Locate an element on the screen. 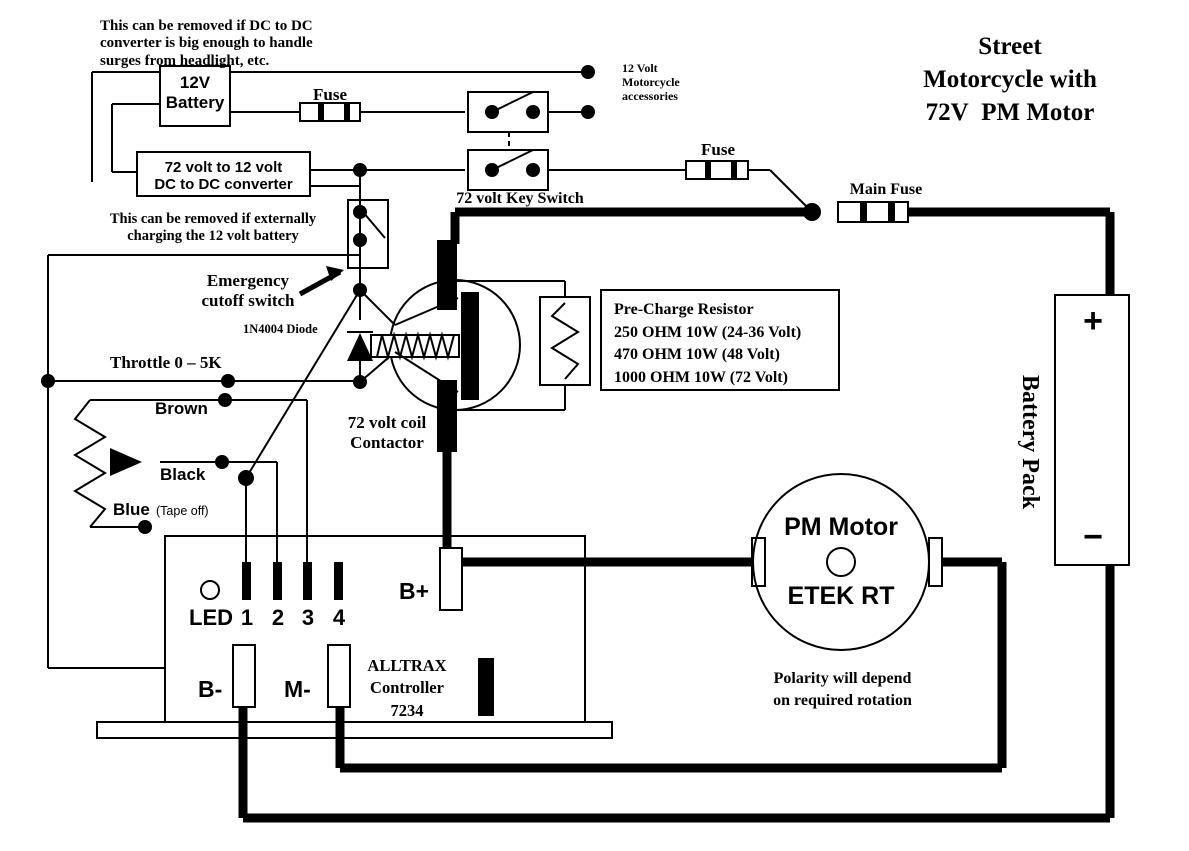 This screenshot has height=851, width=1189. controller-label: ALLTRAX Controller 7234 is located at coordinates (407, 688).